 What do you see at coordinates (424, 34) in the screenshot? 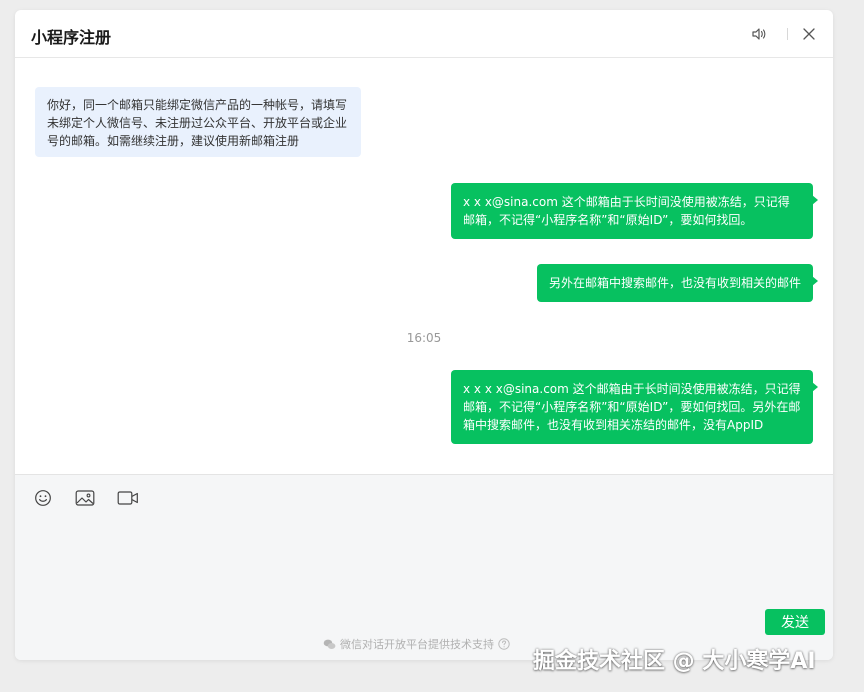
I see `title-bar: 小程序注册` at bounding box center [424, 34].